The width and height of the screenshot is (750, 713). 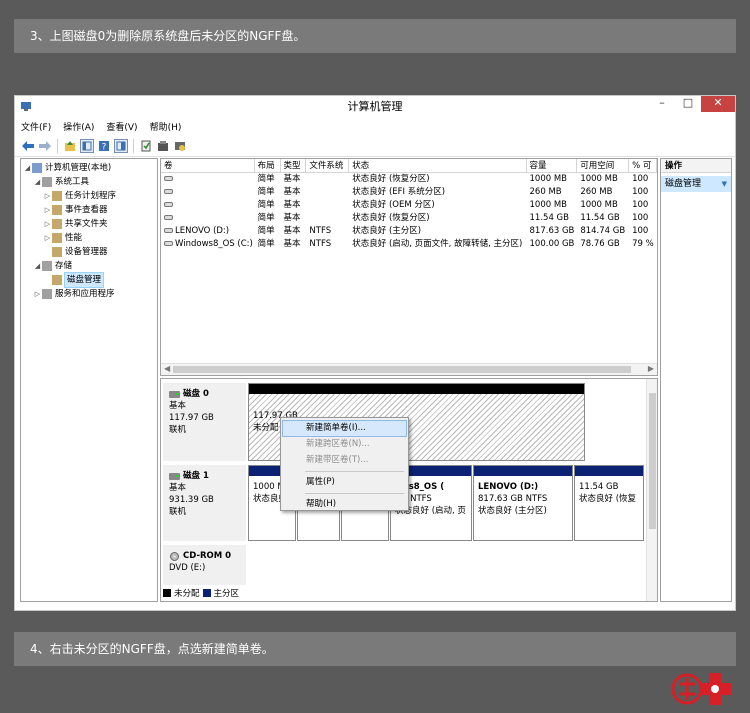 I want to click on cdrom-row: CD-ROM 0 DVD (E:), so click(x=403, y=565).